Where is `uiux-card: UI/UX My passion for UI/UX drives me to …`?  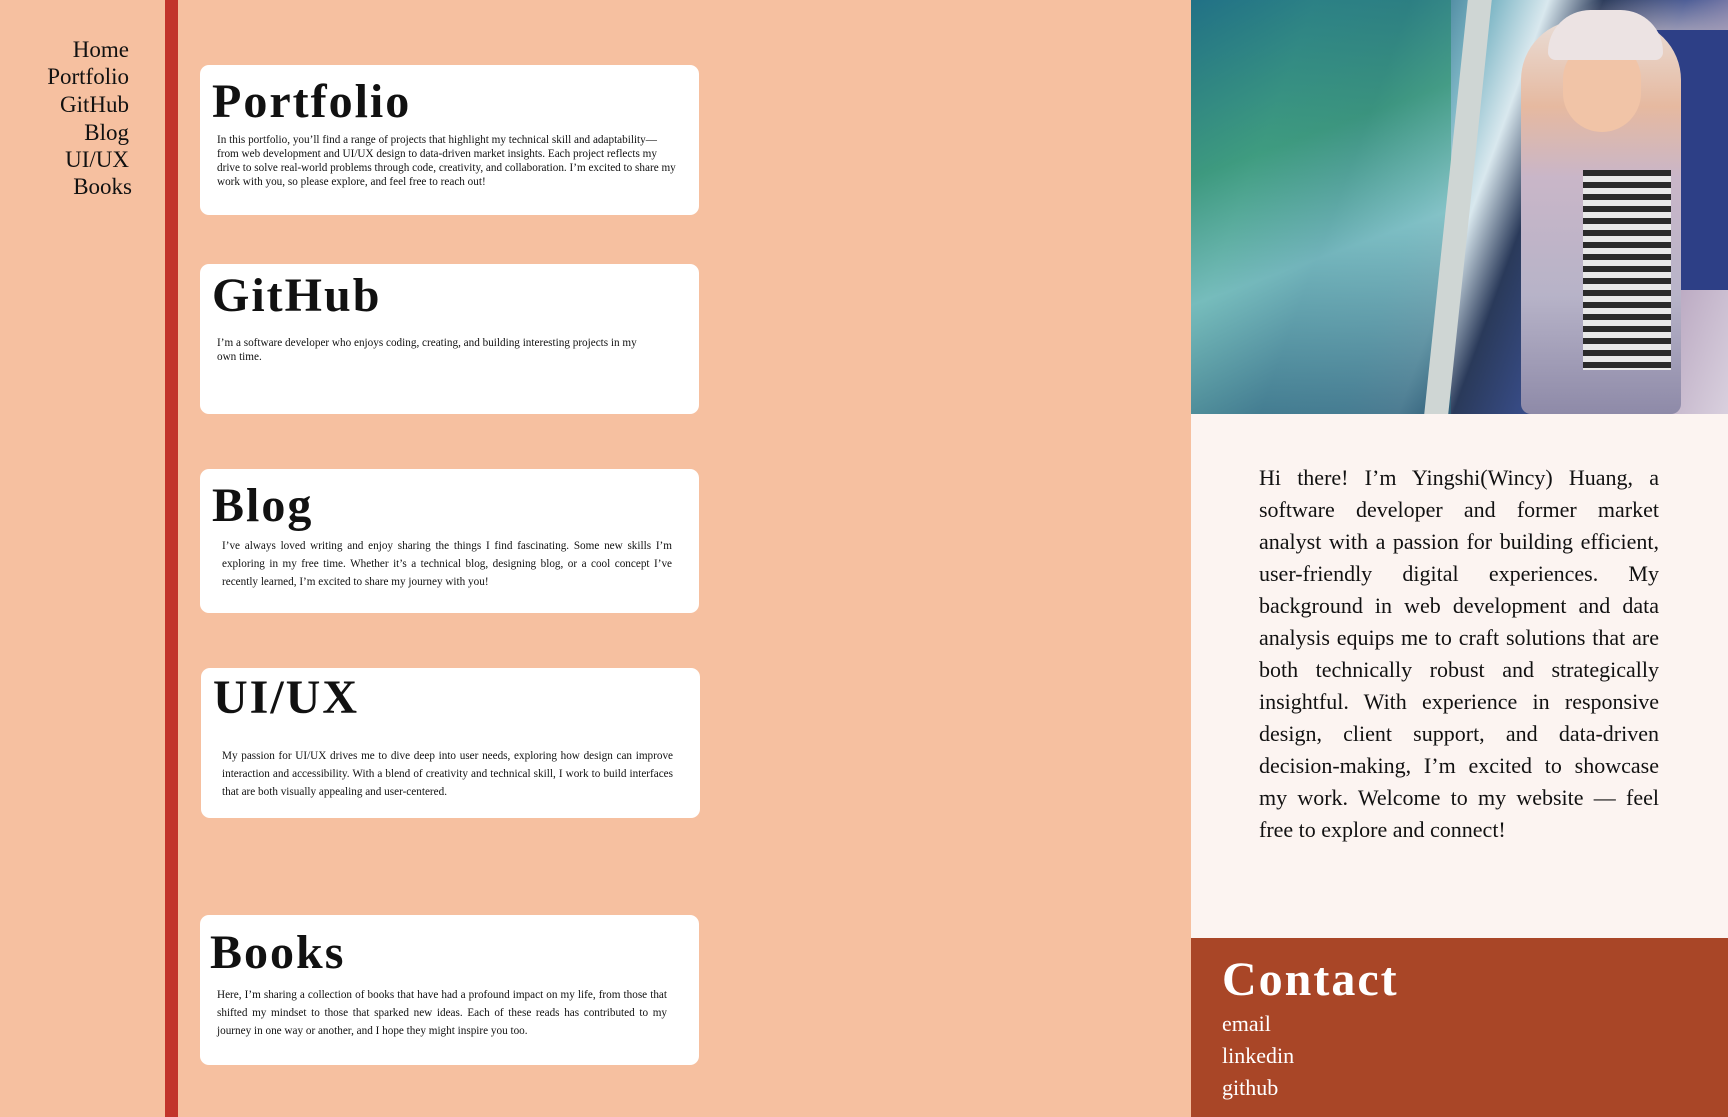
uiux-card: UI/UX My passion for UI/UX drives me to … is located at coordinates (450, 743).